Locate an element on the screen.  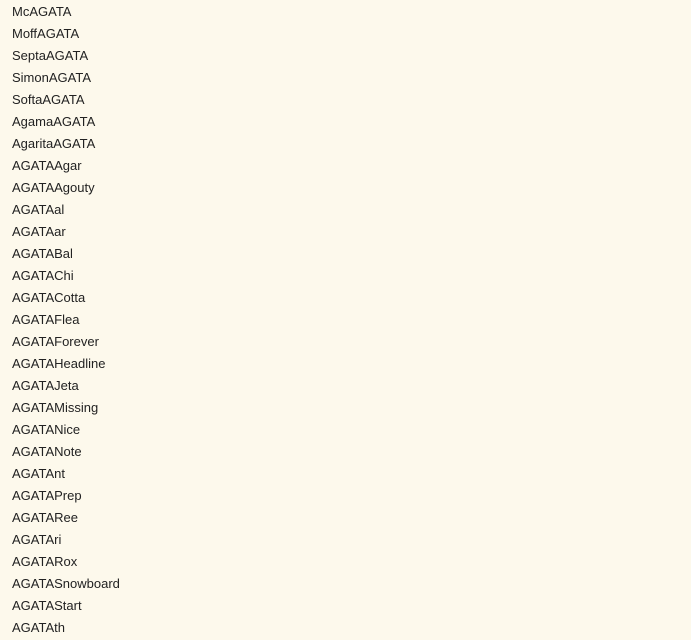
list-item: AGATARox is located at coordinates (45, 561).